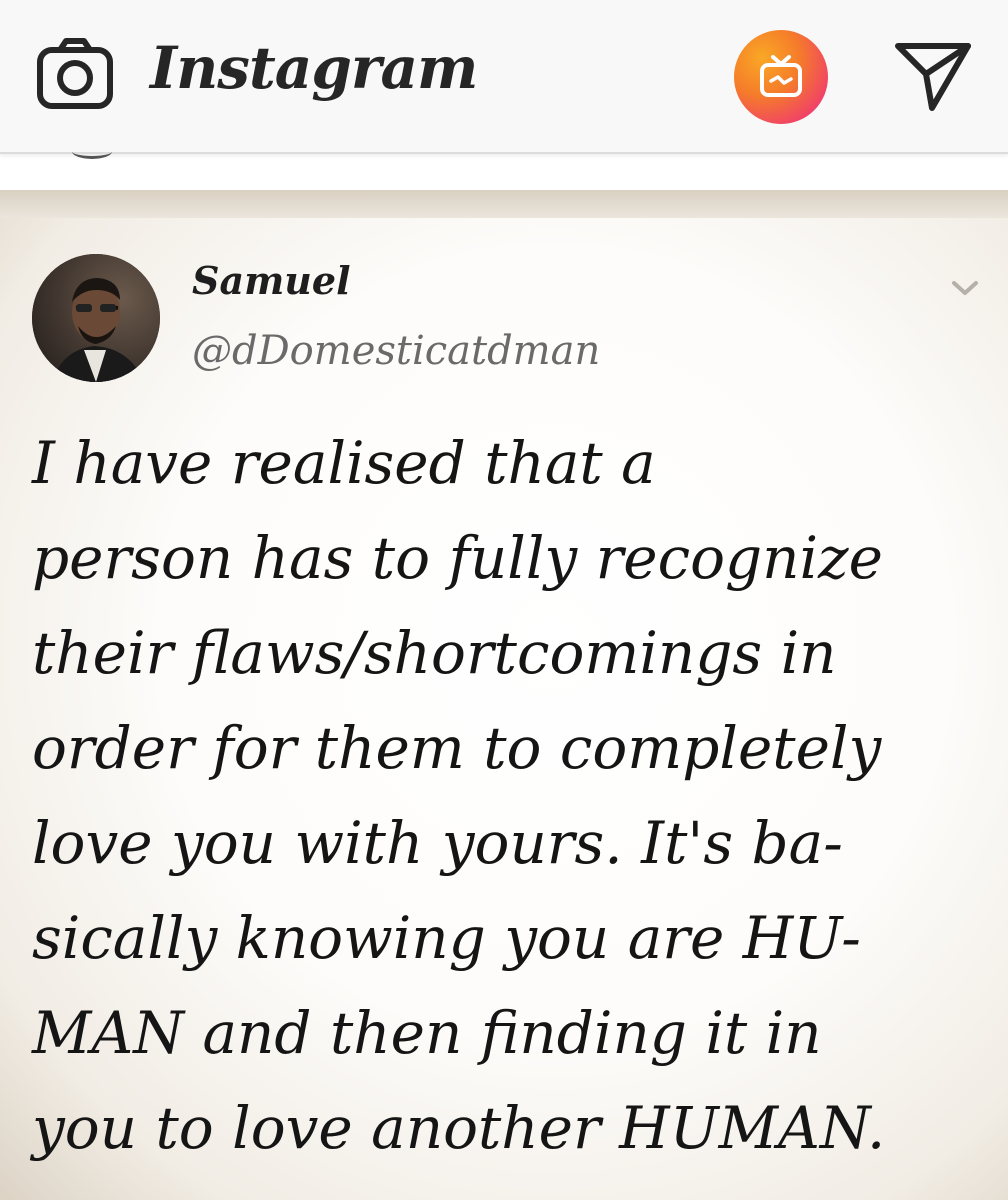  What do you see at coordinates (92, 151) in the screenshot?
I see `previous-post-edge` at bounding box center [92, 151].